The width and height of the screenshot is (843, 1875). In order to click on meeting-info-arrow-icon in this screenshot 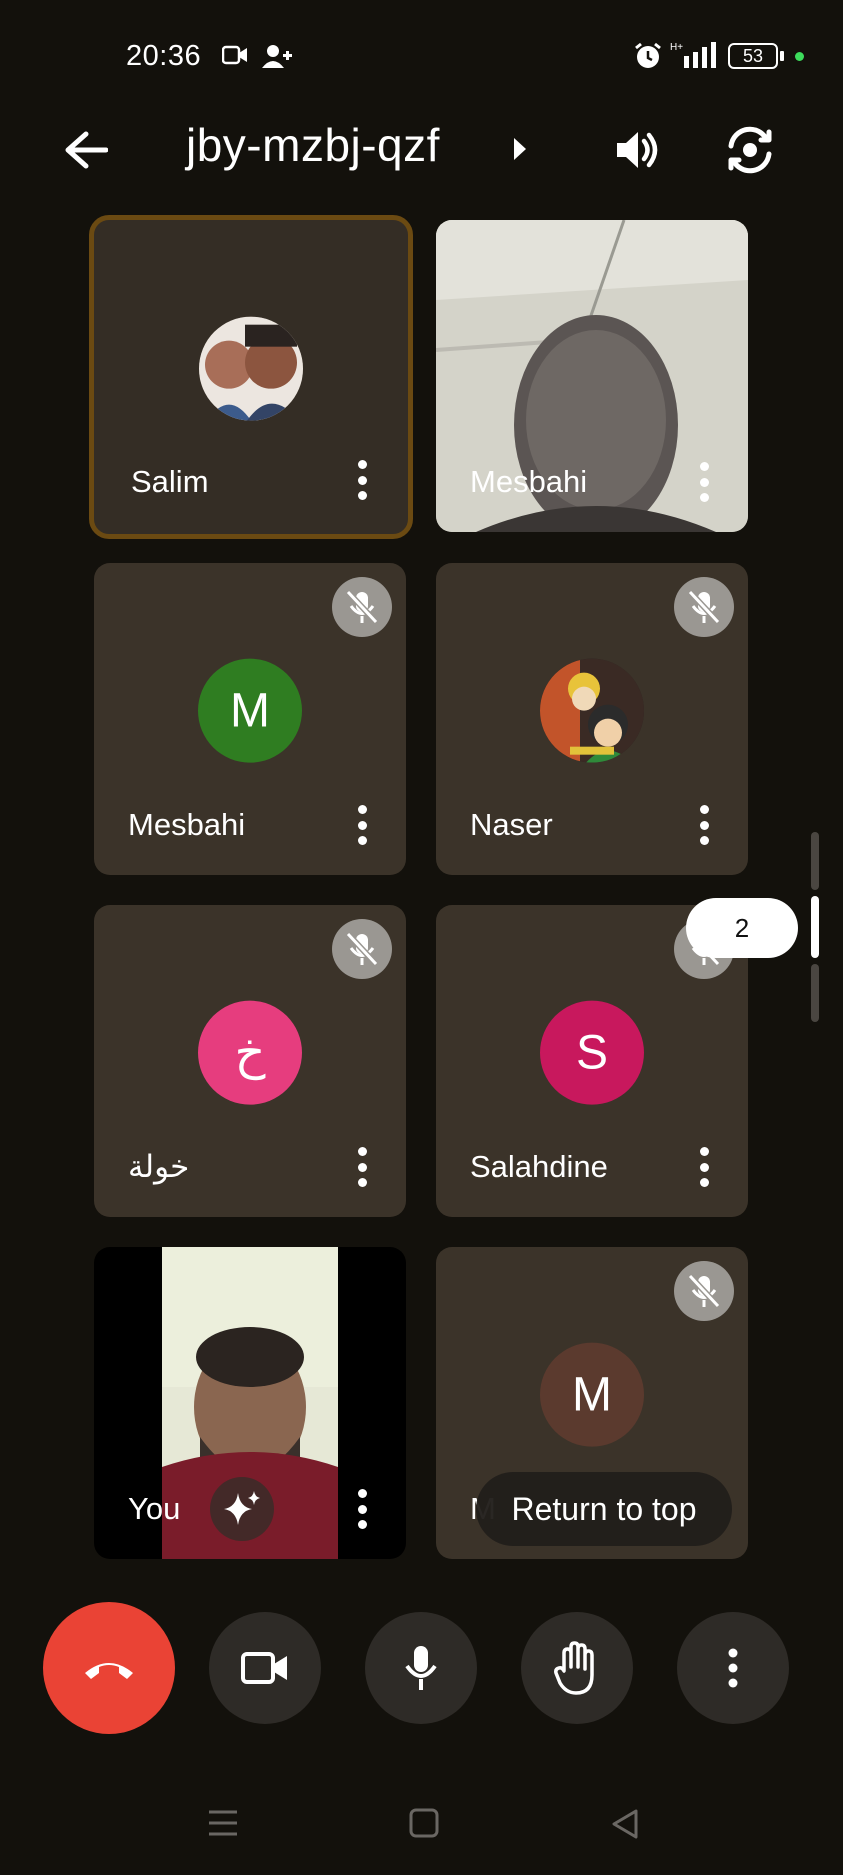, I will do `click(520, 149)`.